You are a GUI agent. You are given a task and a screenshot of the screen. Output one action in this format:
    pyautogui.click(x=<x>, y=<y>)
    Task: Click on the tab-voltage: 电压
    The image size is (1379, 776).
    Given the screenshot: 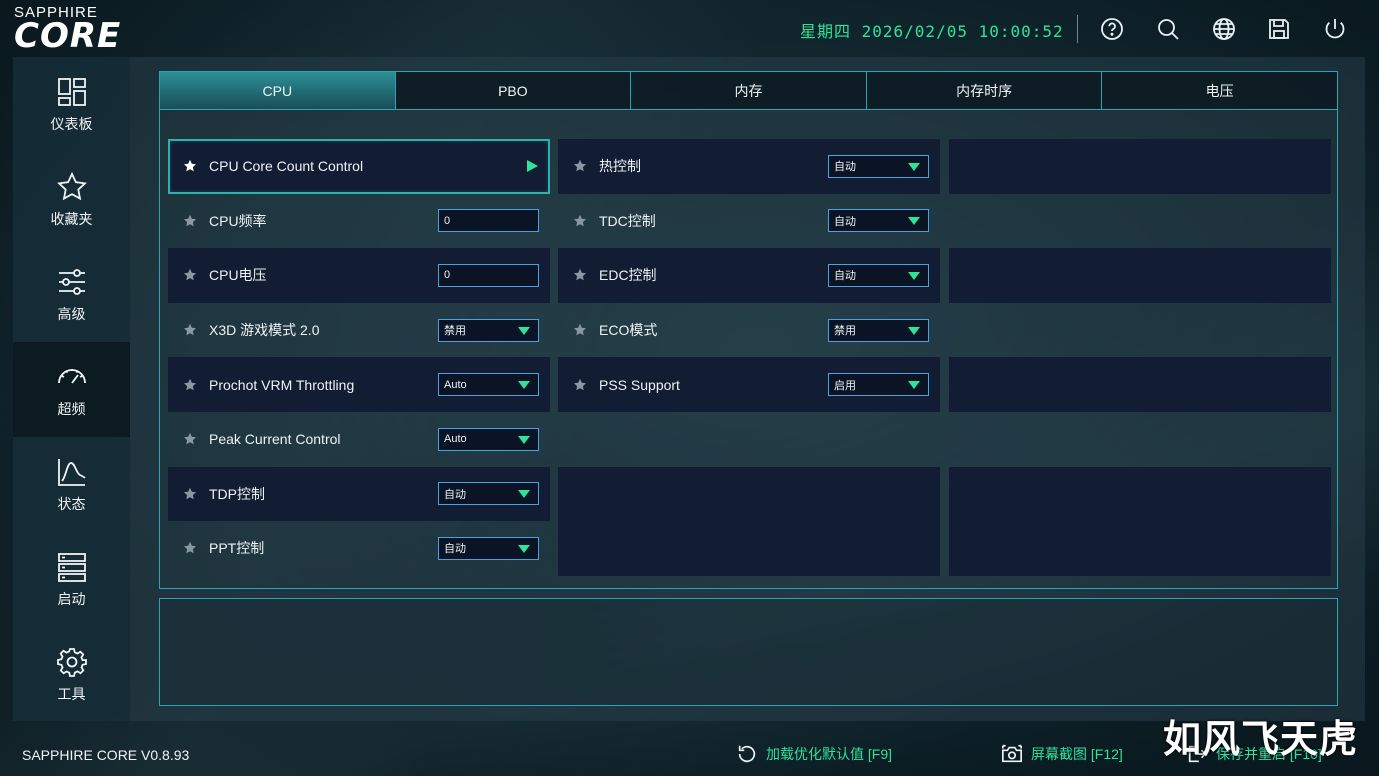 What is the action you would take?
    pyautogui.click(x=1219, y=90)
    